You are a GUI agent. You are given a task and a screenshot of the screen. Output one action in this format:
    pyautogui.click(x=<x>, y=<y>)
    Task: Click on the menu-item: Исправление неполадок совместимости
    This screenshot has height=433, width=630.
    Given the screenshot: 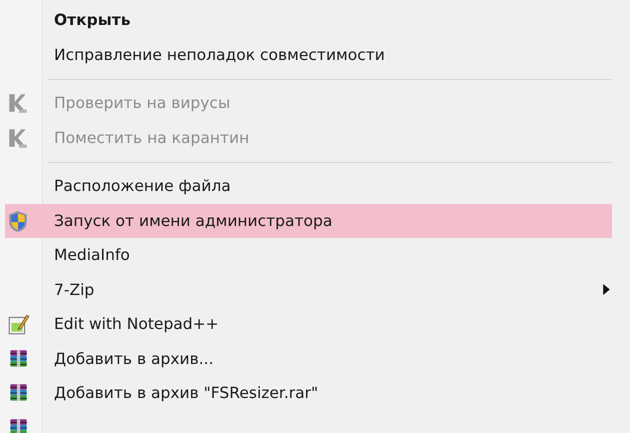 What is the action you would take?
    pyautogui.click(x=308, y=55)
    